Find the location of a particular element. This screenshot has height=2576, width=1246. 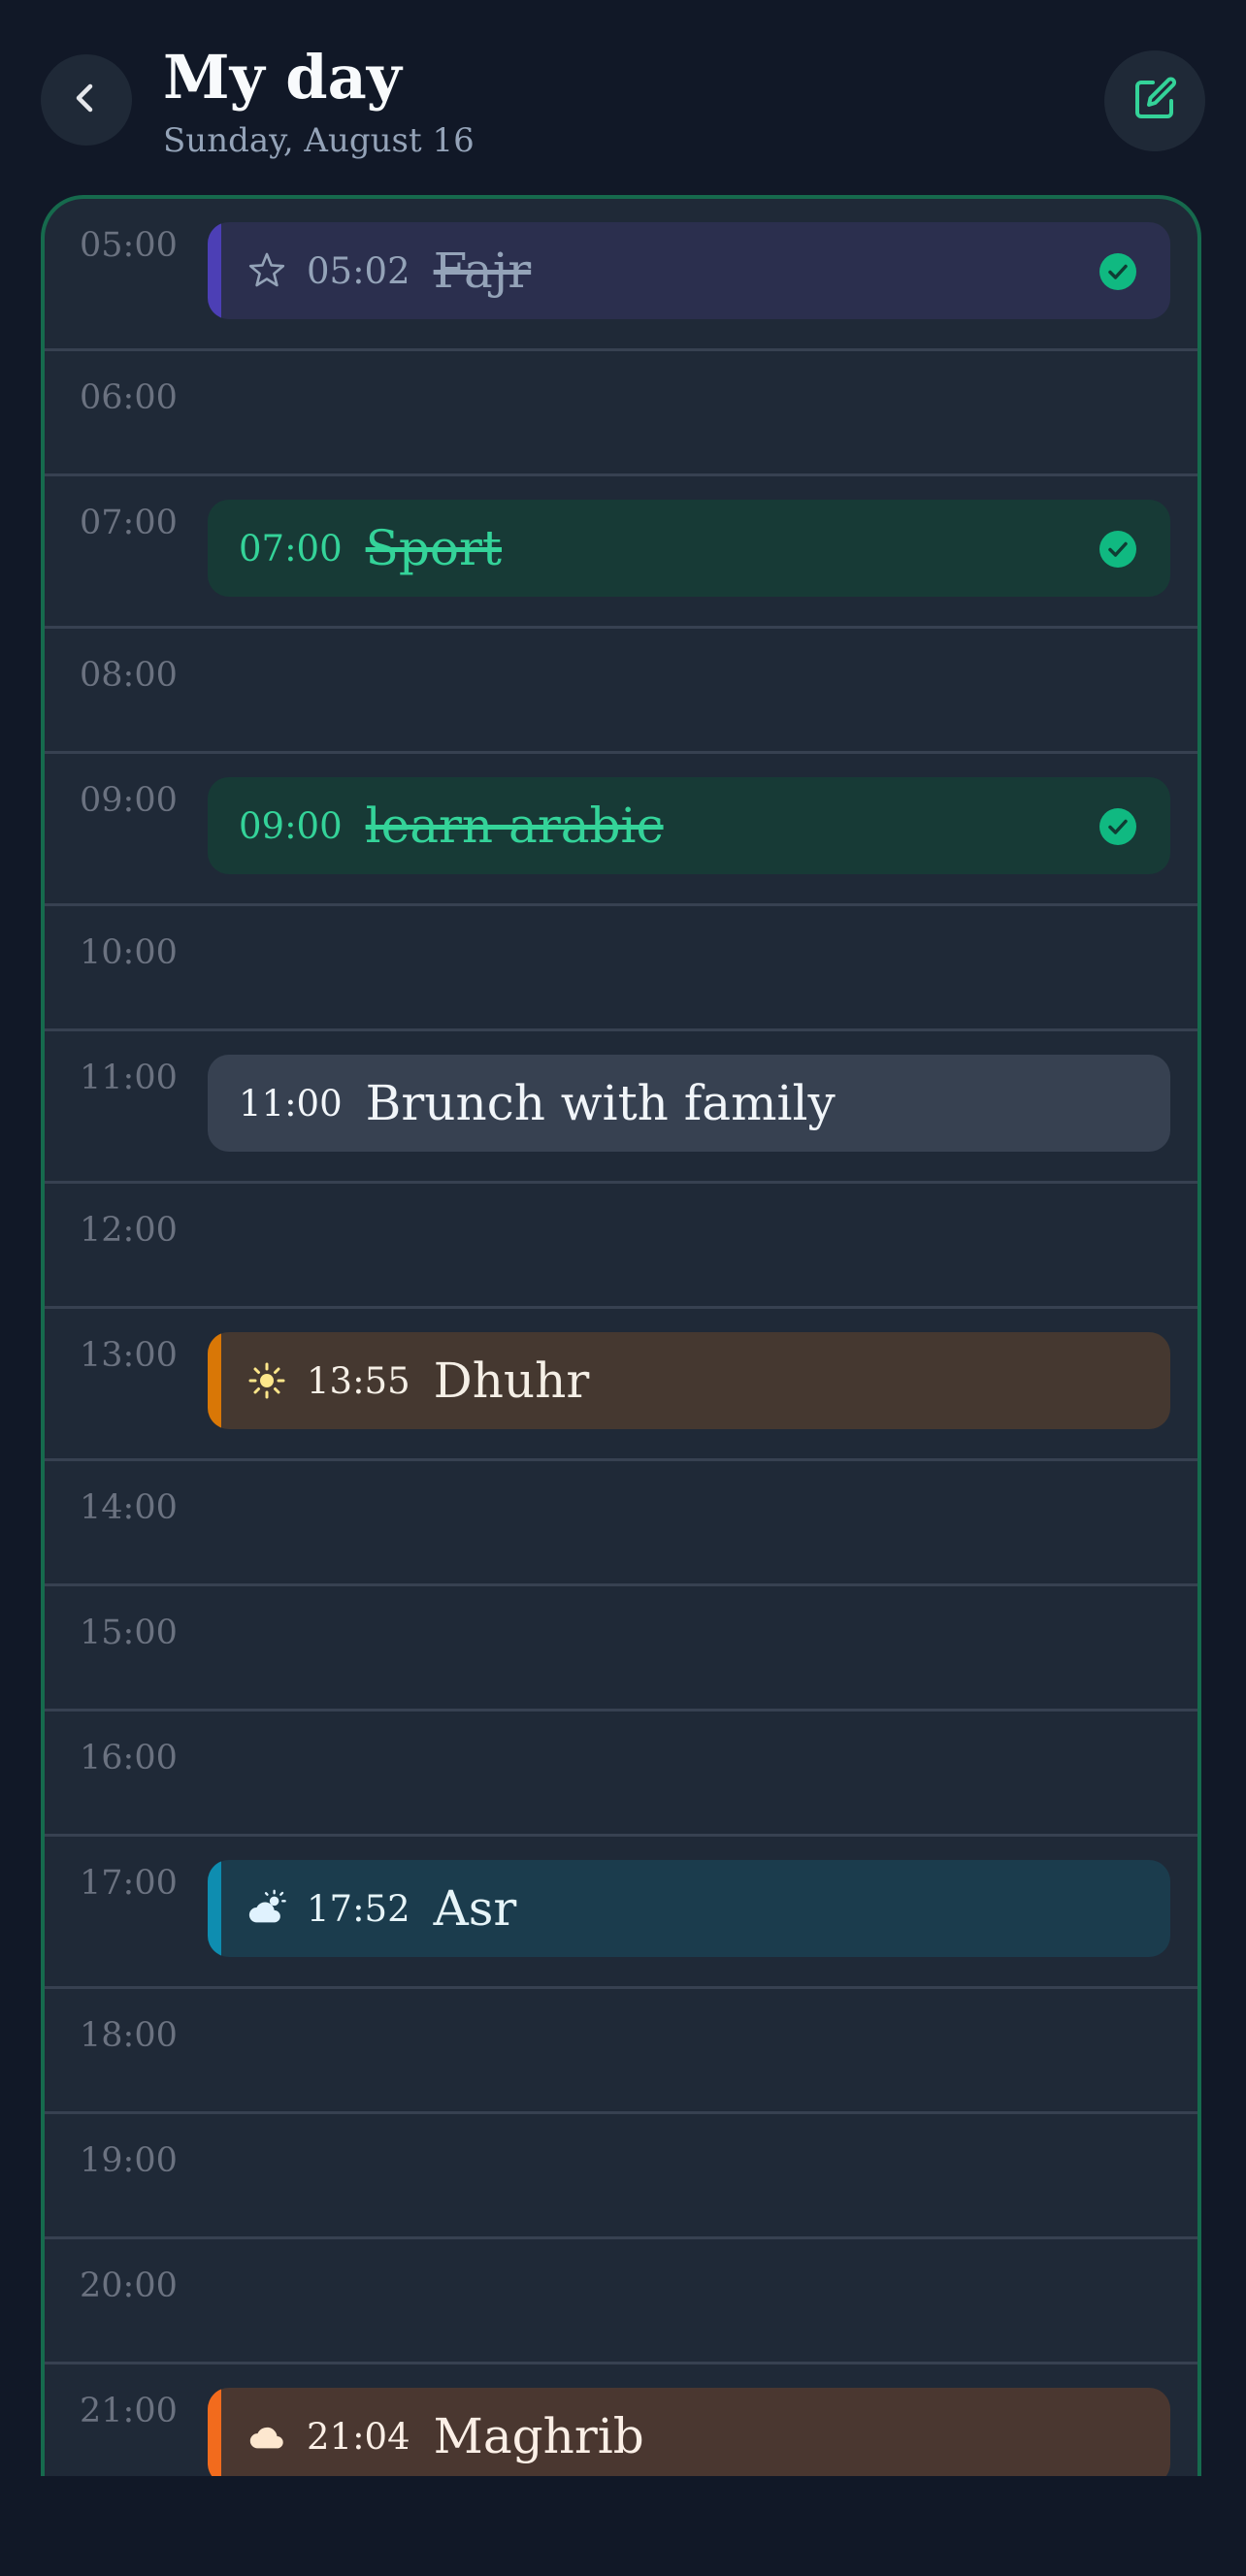

hour-row-0700: 07:00 07:00 Sport is located at coordinates (621, 552).